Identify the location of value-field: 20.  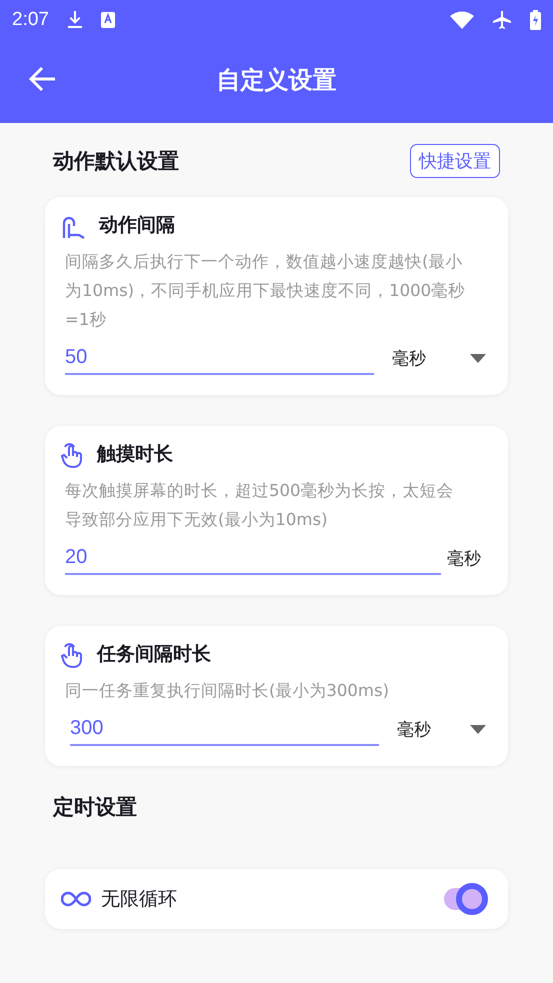
(253, 558).